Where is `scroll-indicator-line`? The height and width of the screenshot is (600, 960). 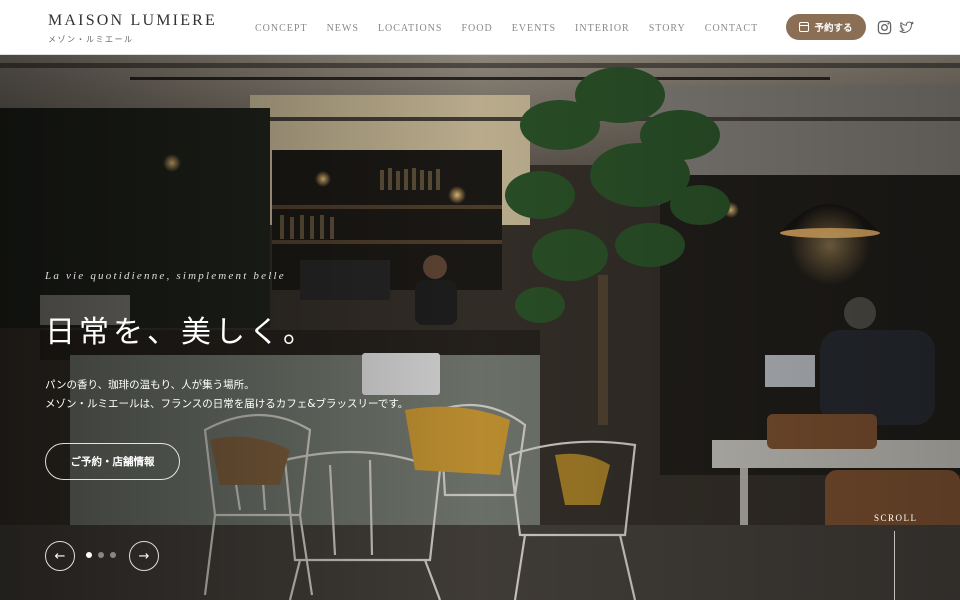 scroll-indicator-line is located at coordinates (894, 565).